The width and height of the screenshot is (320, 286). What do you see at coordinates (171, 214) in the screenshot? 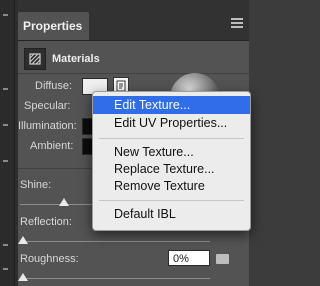
I see `menu-item-default-ibl: Default IBL` at bounding box center [171, 214].